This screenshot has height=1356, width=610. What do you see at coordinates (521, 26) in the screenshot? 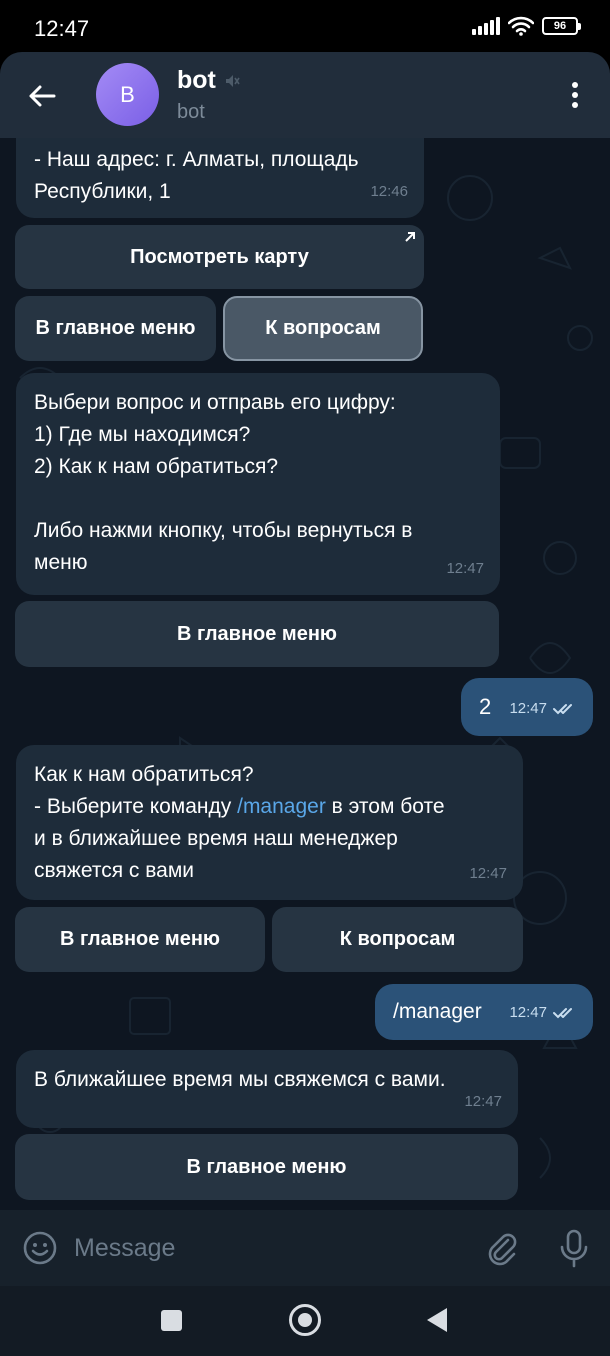
I see `wifi-icon` at bounding box center [521, 26].